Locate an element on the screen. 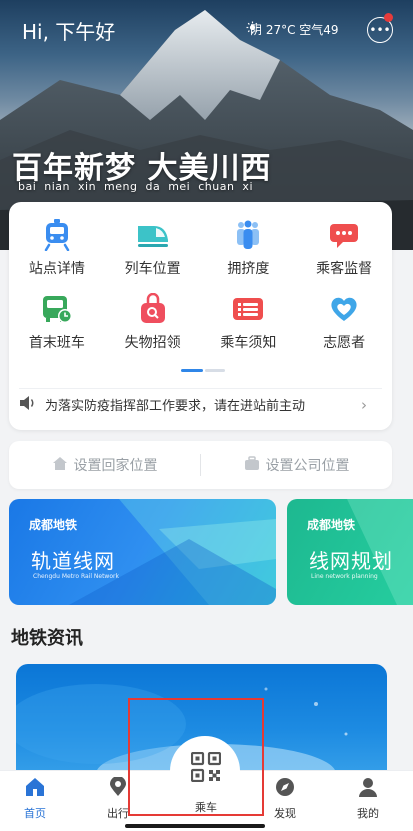  bus-clock-icon is located at coordinates (57, 309).